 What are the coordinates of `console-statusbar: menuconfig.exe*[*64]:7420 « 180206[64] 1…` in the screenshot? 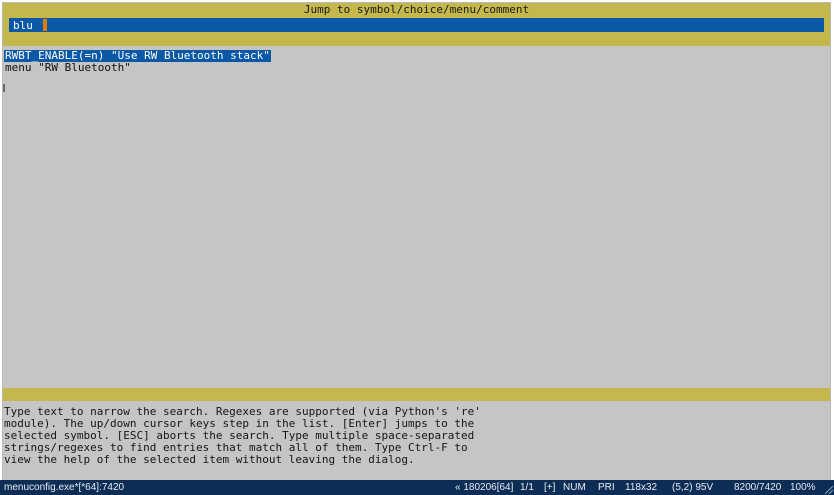 It's located at (417, 487).